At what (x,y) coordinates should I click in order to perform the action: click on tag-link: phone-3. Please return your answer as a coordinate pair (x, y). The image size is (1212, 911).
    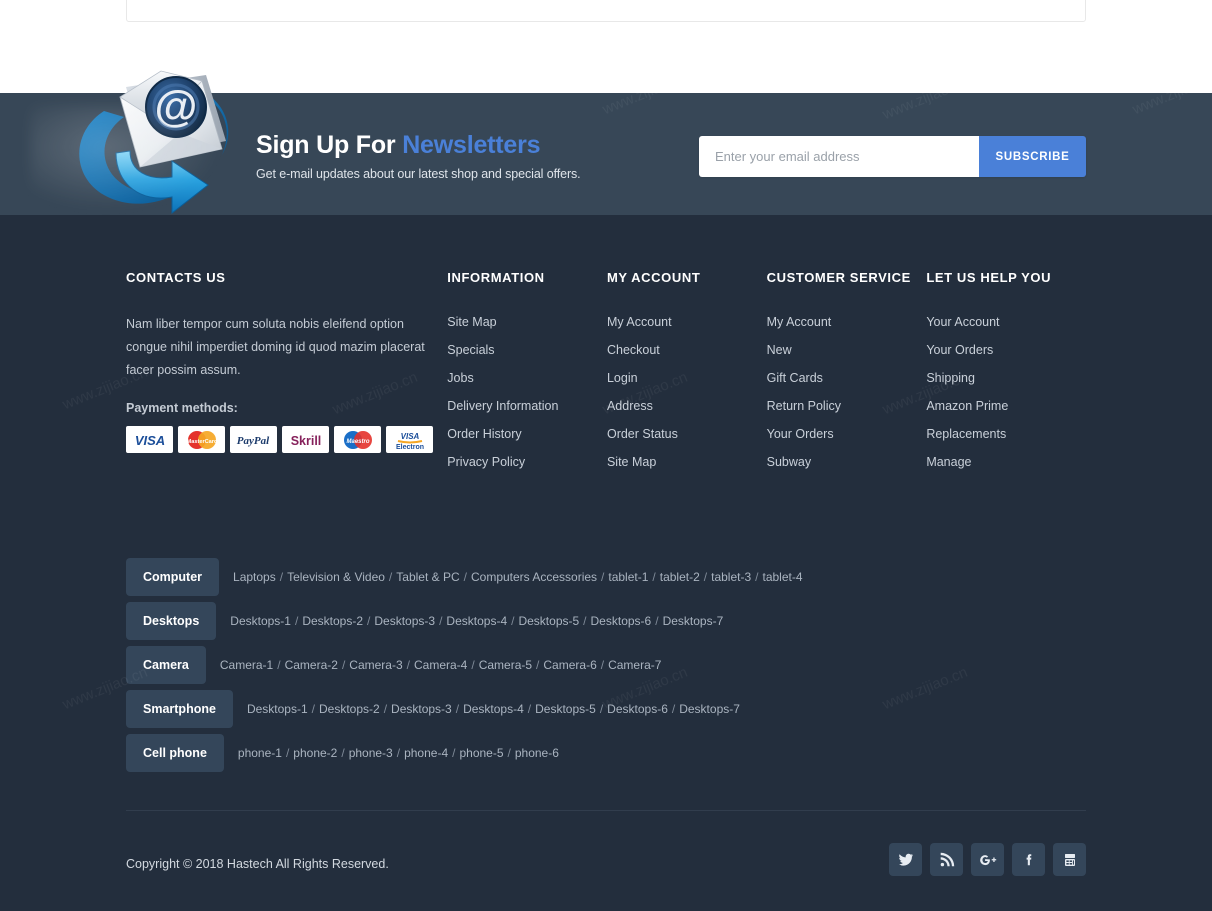
    Looking at the image, I should click on (371, 753).